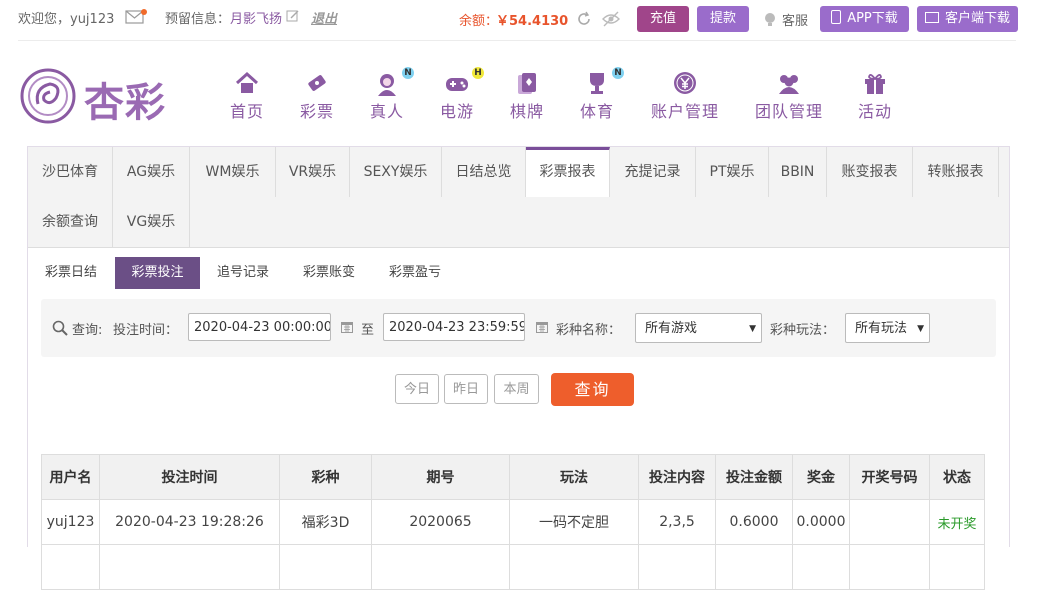  I want to click on subtab-lottery-account-change: 彩票账变, so click(329, 273).